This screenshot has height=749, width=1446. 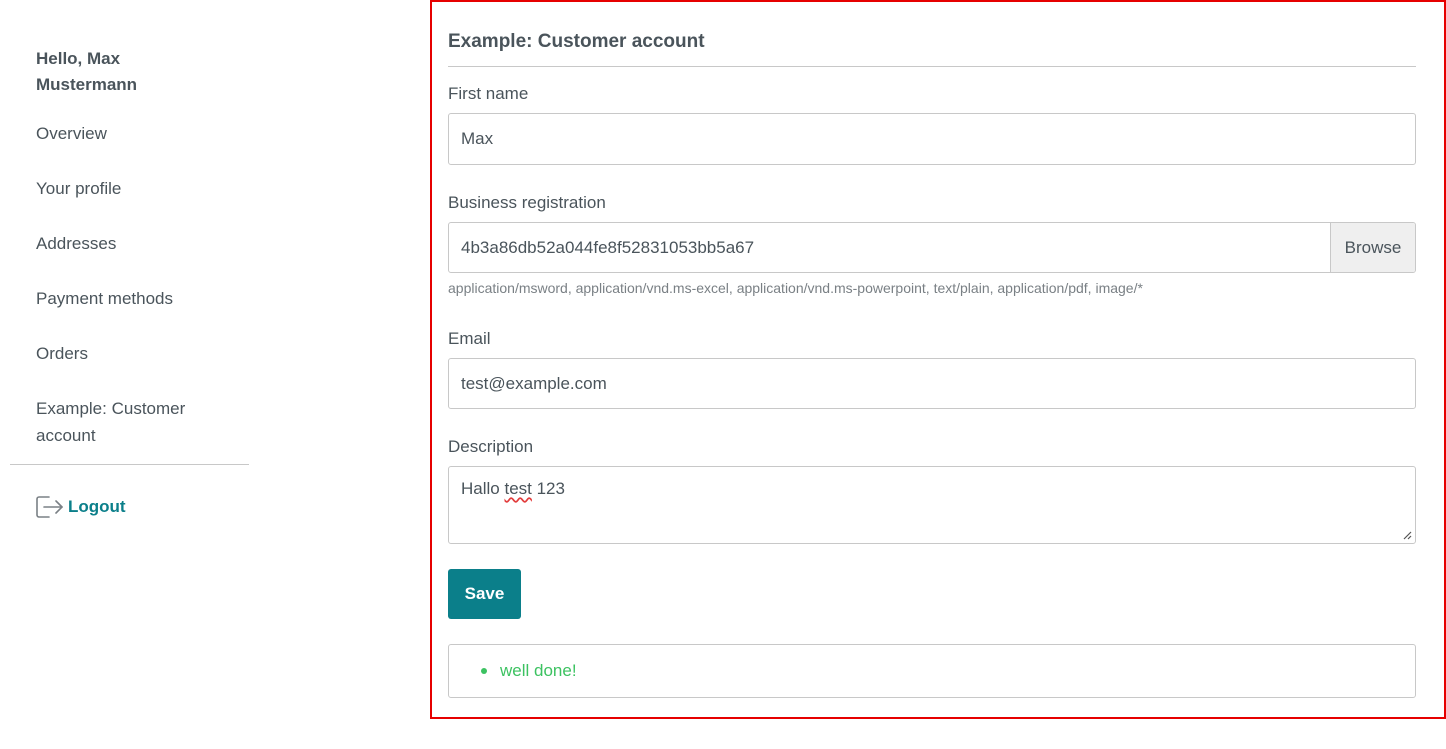 I want to click on file-name-display: 4b3a86db52a044fe8f52831053bb5a67, so click(x=889, y=247).